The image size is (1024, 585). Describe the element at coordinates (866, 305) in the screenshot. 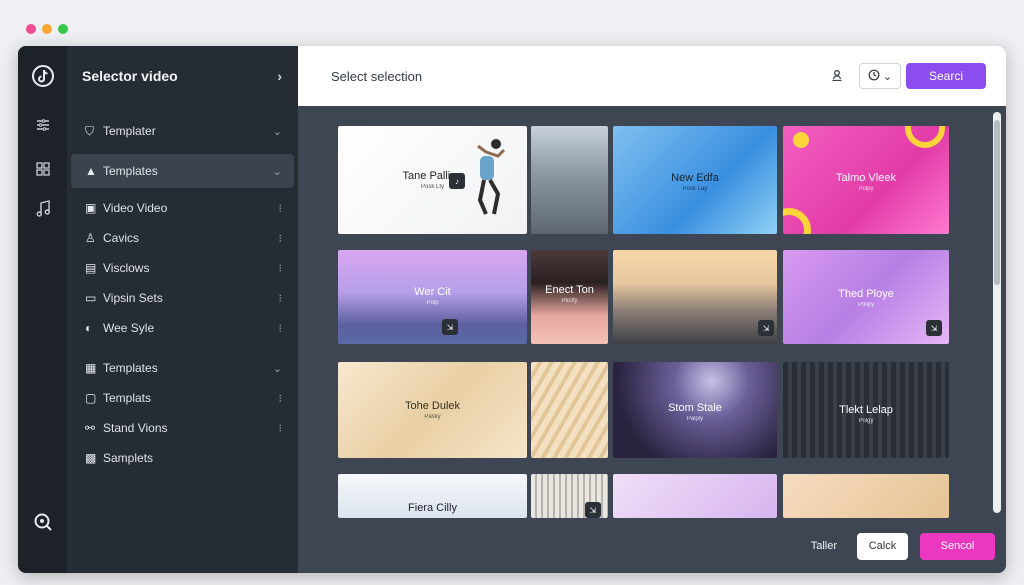

I see `card-subtitle: Polipy` at that location.